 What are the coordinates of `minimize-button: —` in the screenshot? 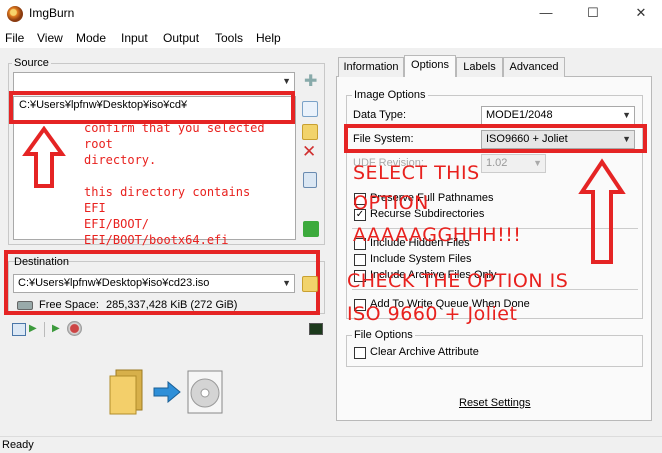 It's located at (546, 13).